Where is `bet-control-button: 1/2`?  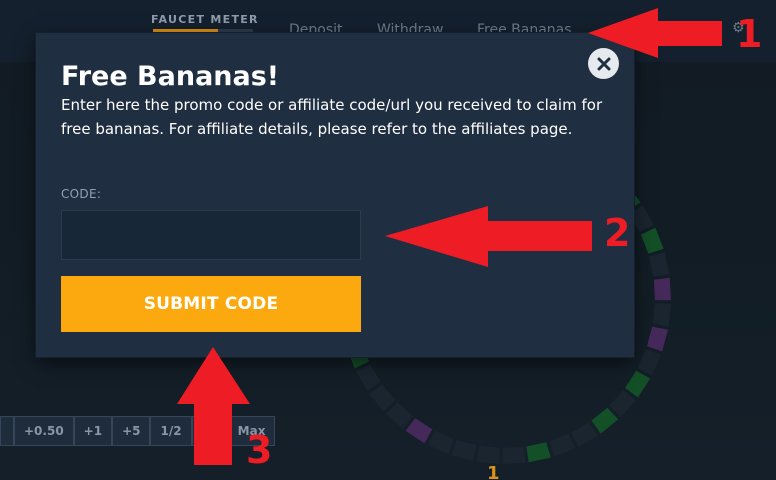
bet-control-button: 1/2 is located at coordinates (171, 431).